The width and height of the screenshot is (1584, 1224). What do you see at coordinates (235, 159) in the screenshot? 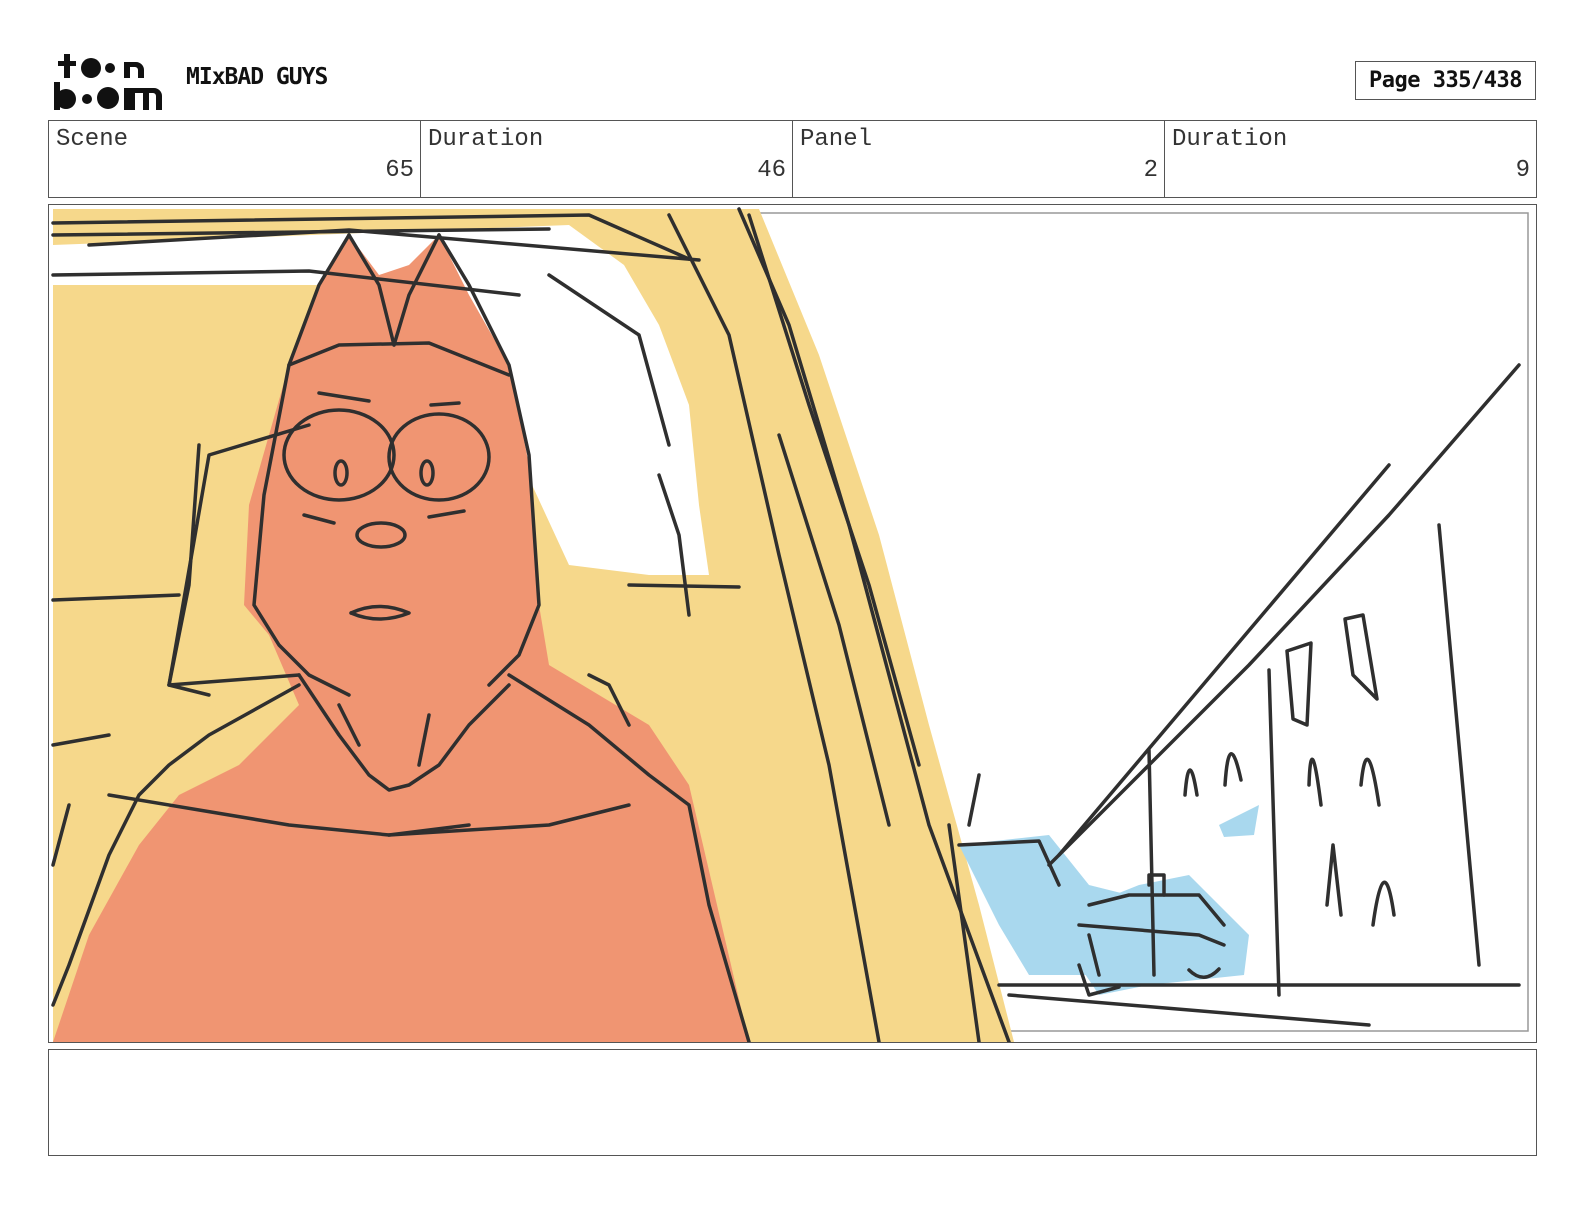
I see `scene-cell: Scene 65` at bounding box center [235, 159].